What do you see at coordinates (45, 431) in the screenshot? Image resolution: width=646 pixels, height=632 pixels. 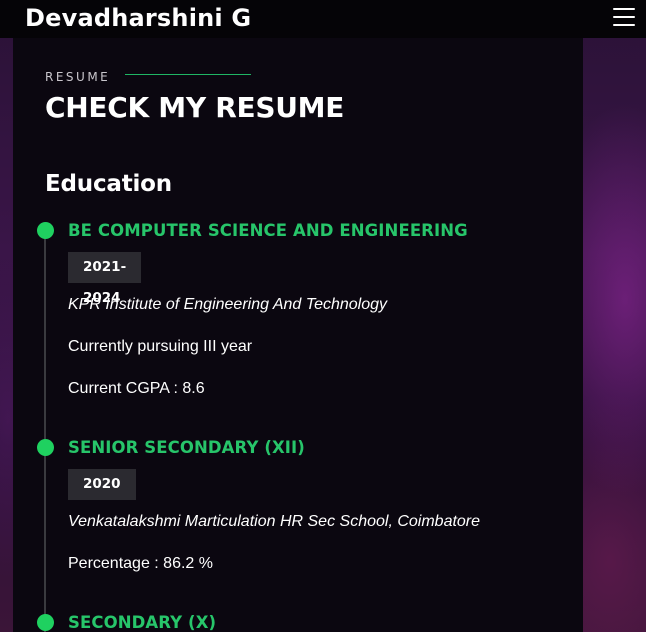 I see `timeline-line` at bounding box center [45, 431].